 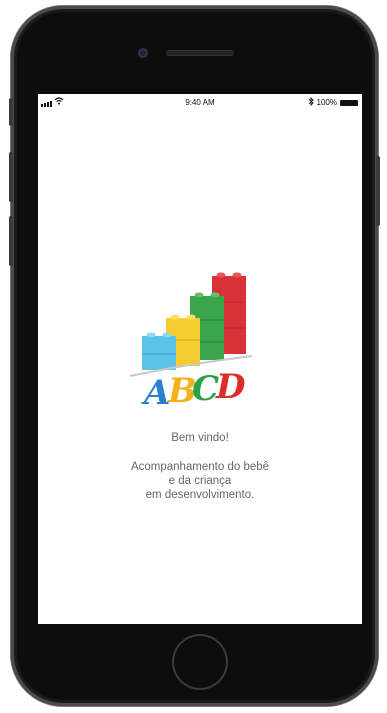 I want to click on home-button, so click(x=200, y=662).